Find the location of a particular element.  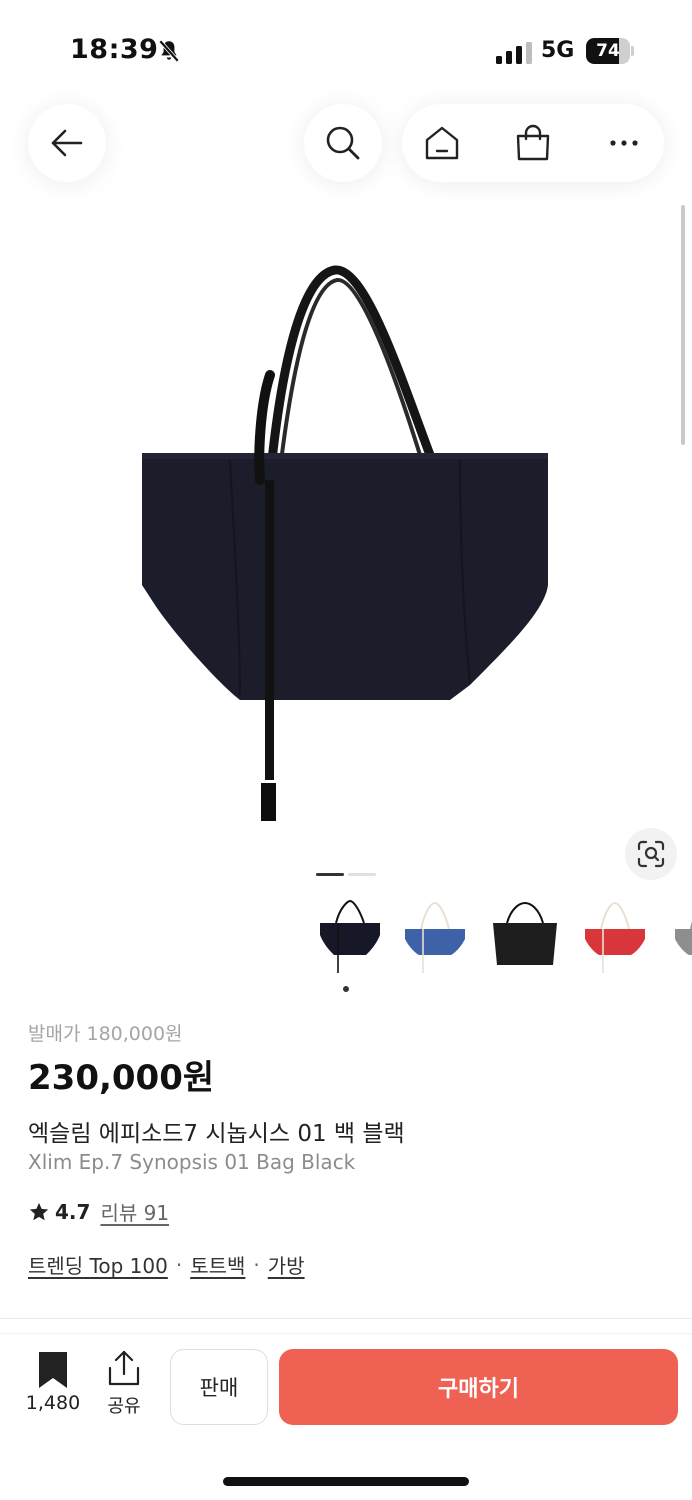

arrow-left-icon is located at coordinates (67, 143).